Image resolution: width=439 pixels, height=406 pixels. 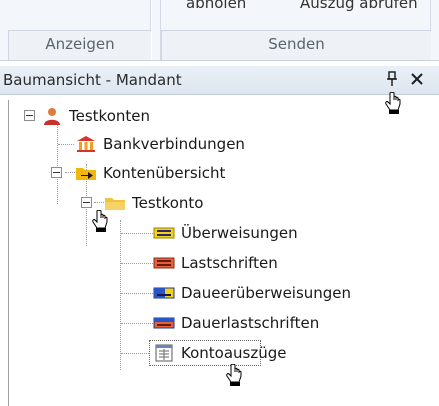 What do you see at coordinates (216, 6) in the screenshot?
I see `ribbon-button-abholen: abholen` at bounding box center [216, 6].